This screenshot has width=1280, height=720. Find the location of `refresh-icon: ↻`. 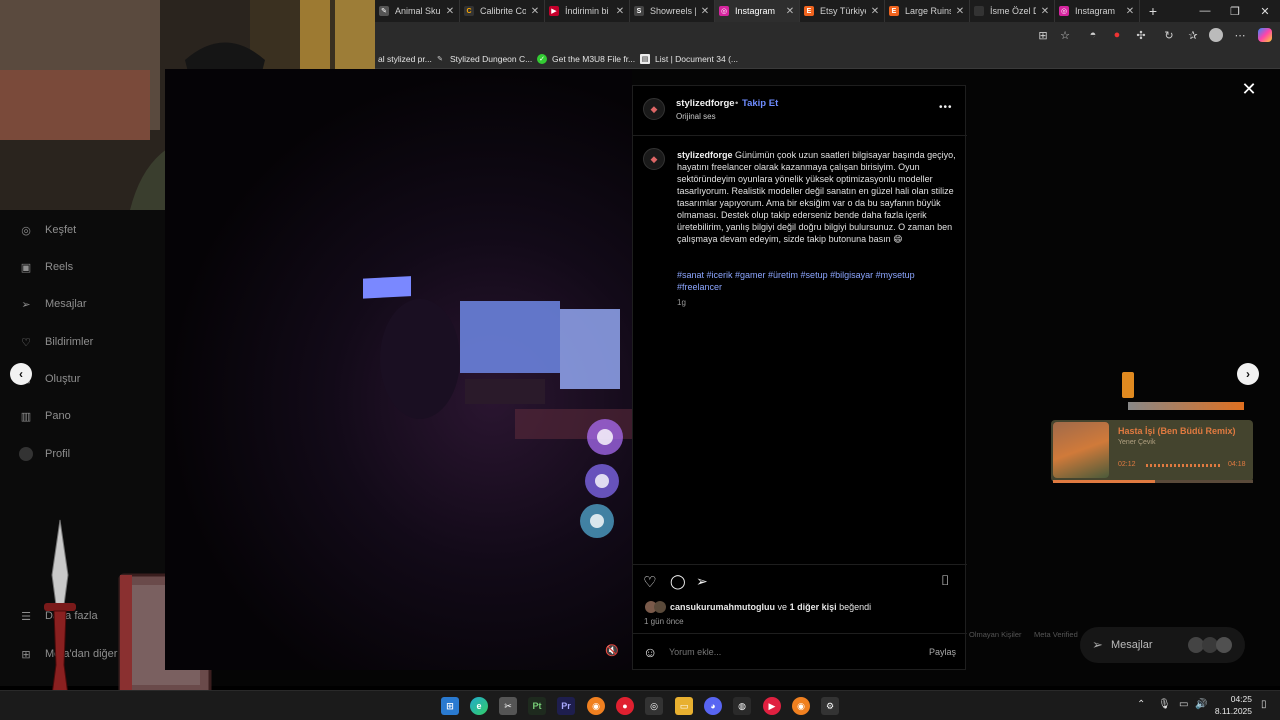

refresh-icon: ↻ is located at coordinates (1169, 35).